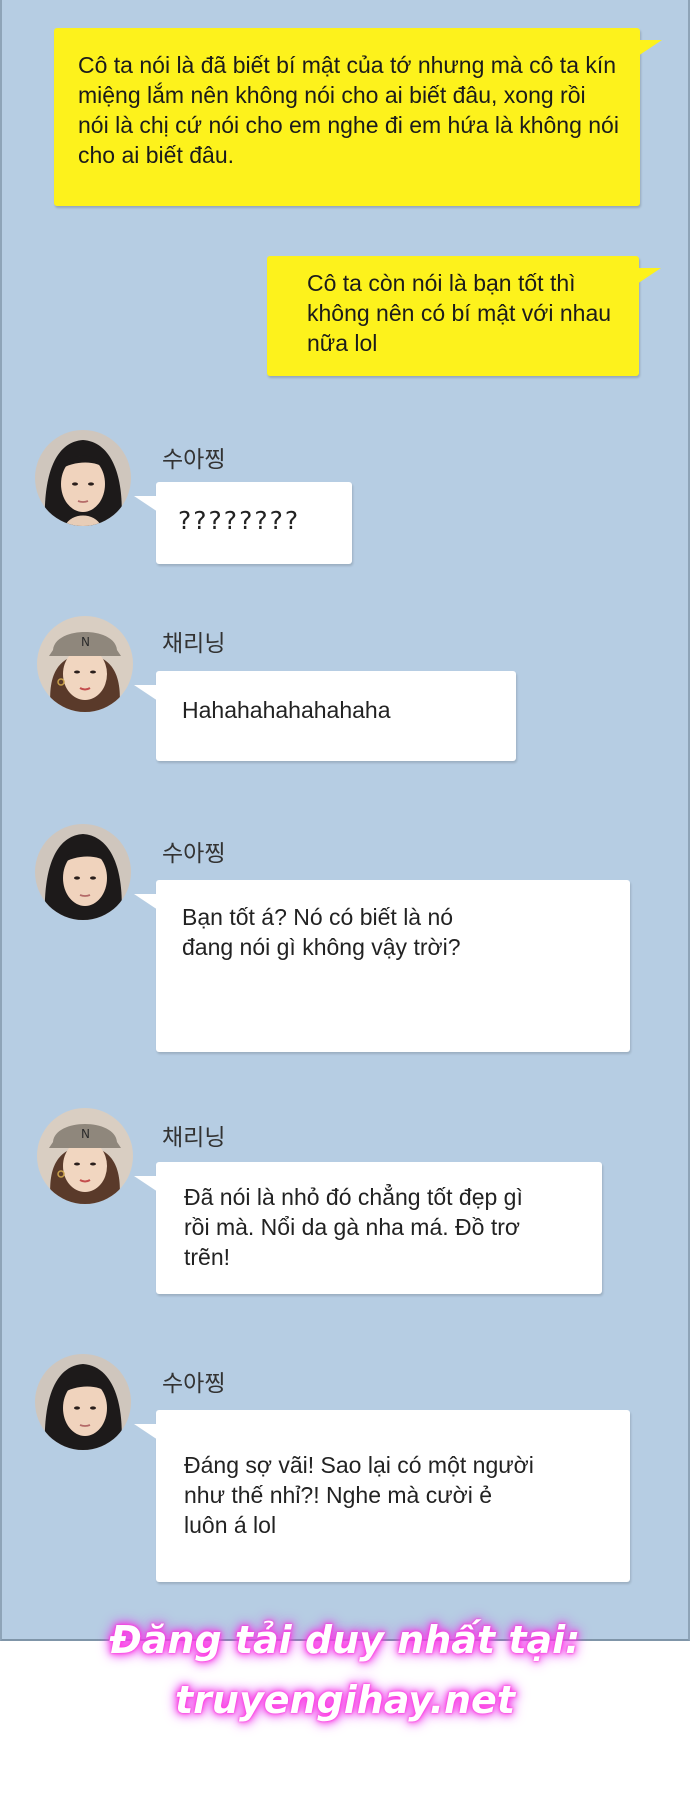 The image size is (690, 1801). Describe the element at coordinates (239, 520) in the screenshot. I see `message-text: ????????` at that location.